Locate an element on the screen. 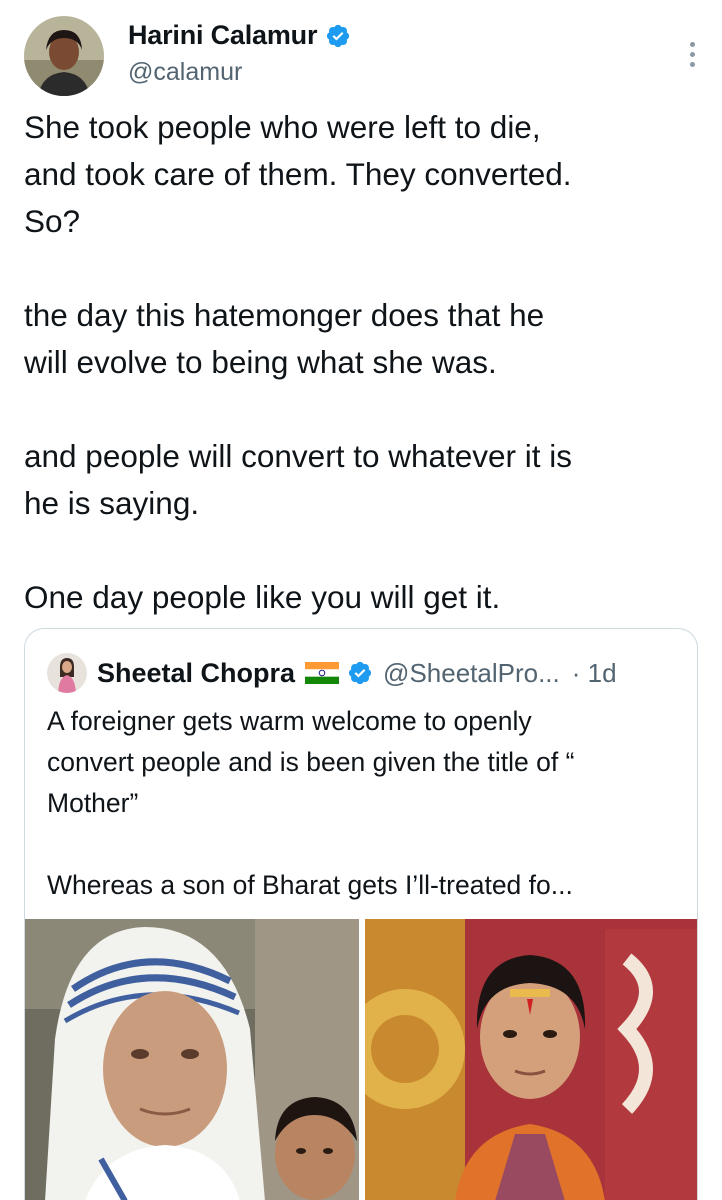  author-name: Harini Calamur is located at coordinates (222, 35).